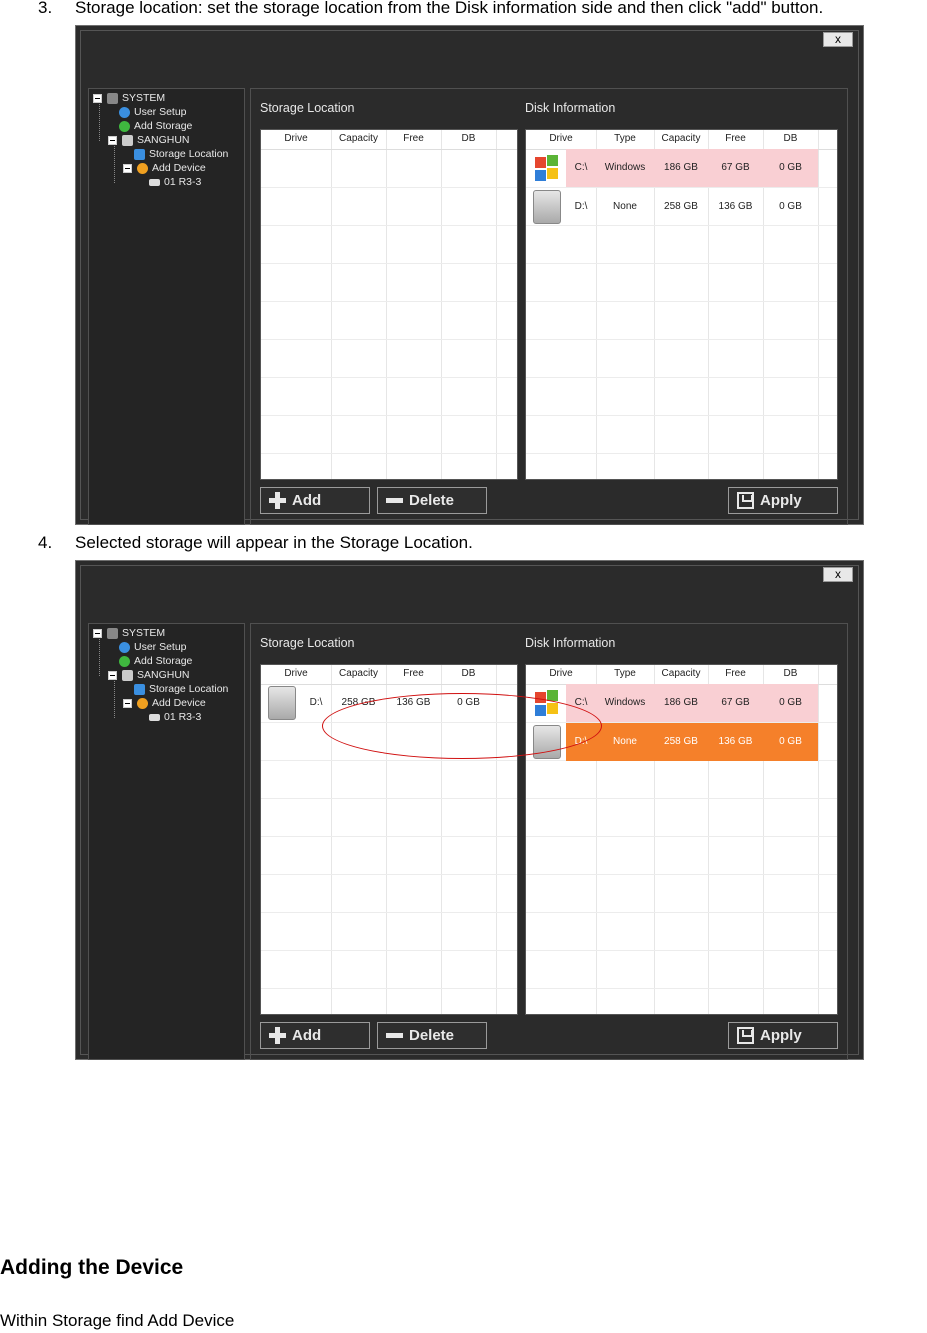 The image size is (927, 1333). I want to click on annotation-ellipse, so click(462, 726).